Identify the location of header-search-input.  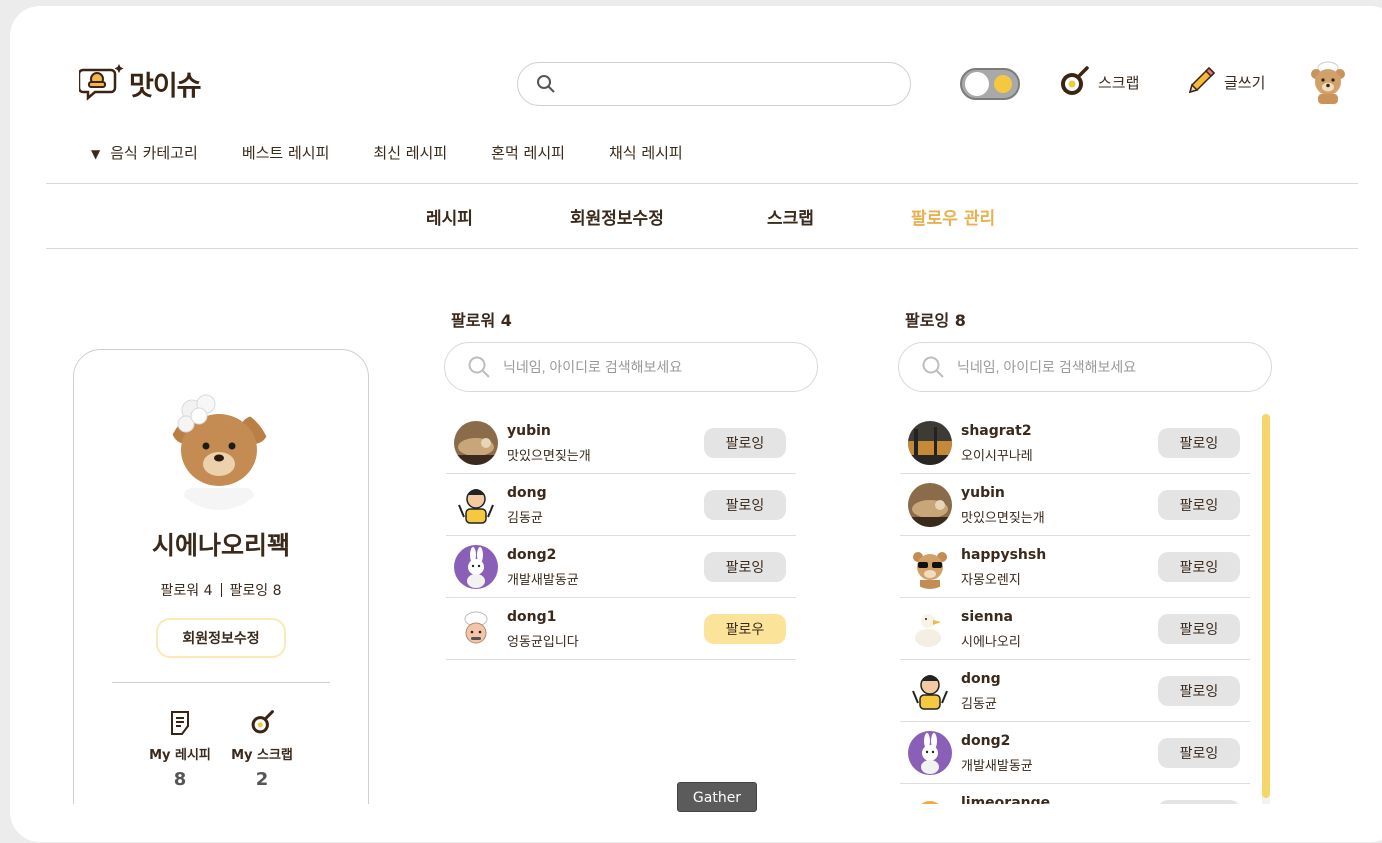
(726, 84).